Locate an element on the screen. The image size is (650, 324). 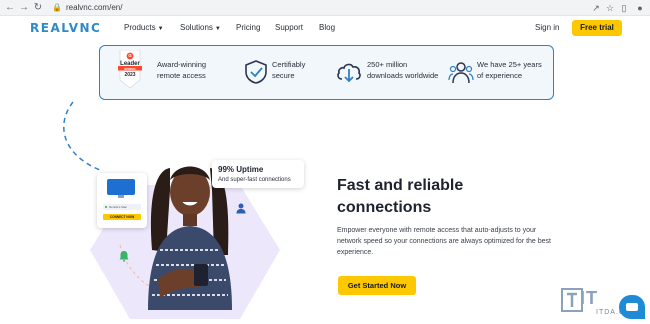
user-icon is located at coordinates (241, 208).